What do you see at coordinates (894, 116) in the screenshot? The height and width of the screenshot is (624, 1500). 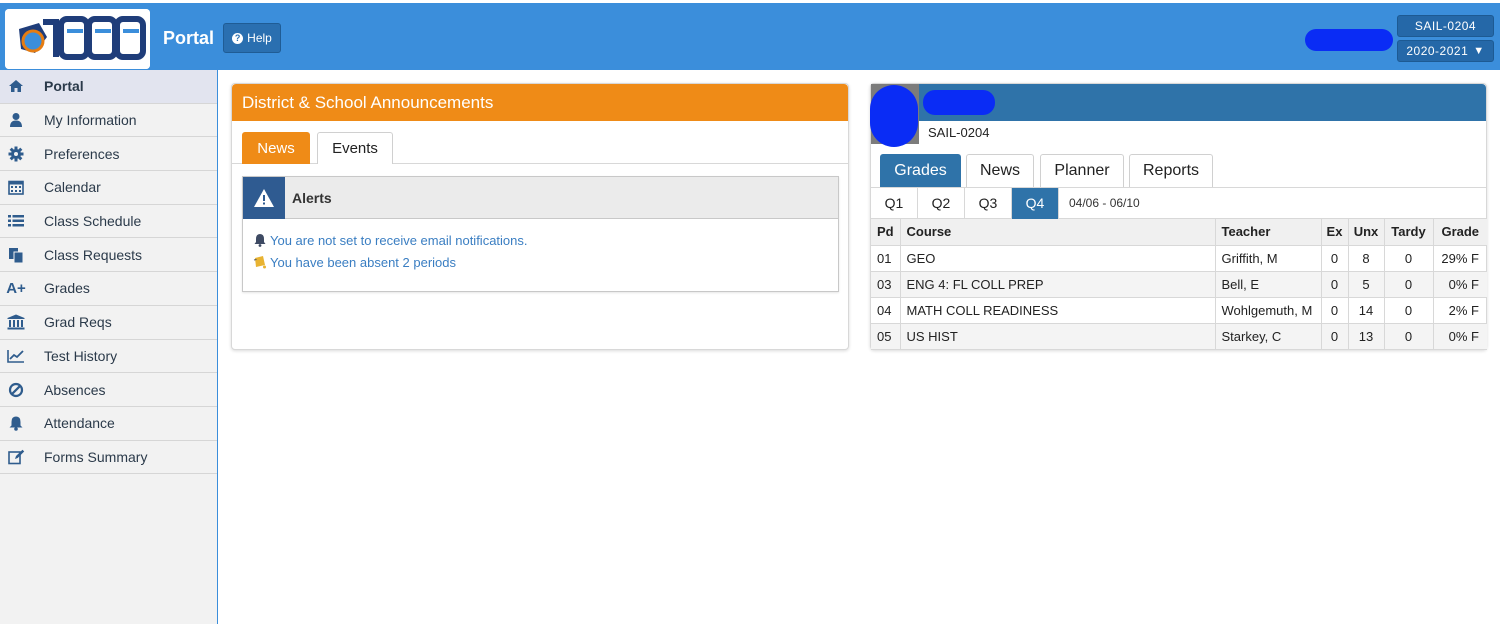 I see `redacted-photo` at bounding box center [894, 116].